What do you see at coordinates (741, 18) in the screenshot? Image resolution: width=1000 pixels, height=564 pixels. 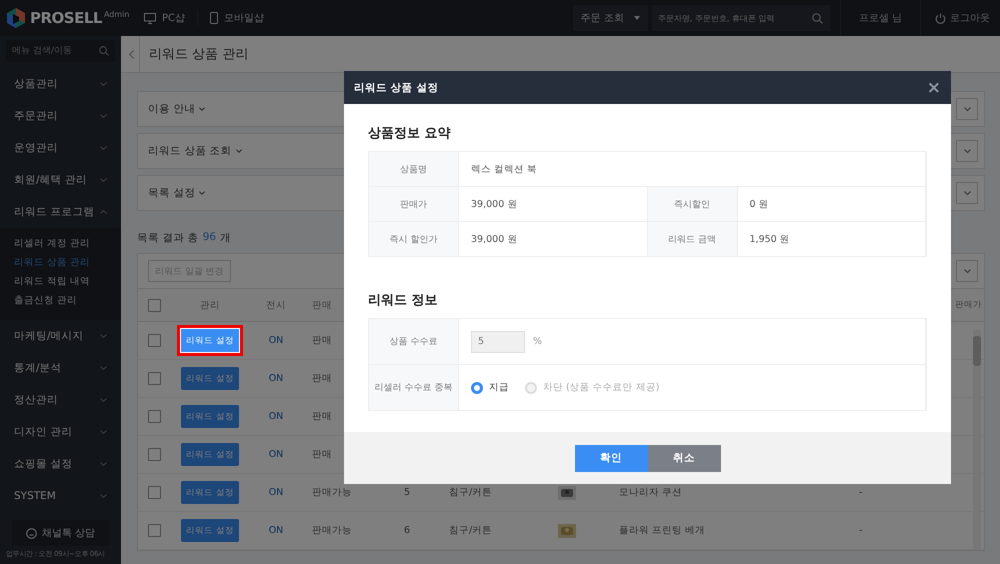 I see `order-search-field: 주문자명, 주문번호, 휴대폰 입력` at bounding box center [741, 18].